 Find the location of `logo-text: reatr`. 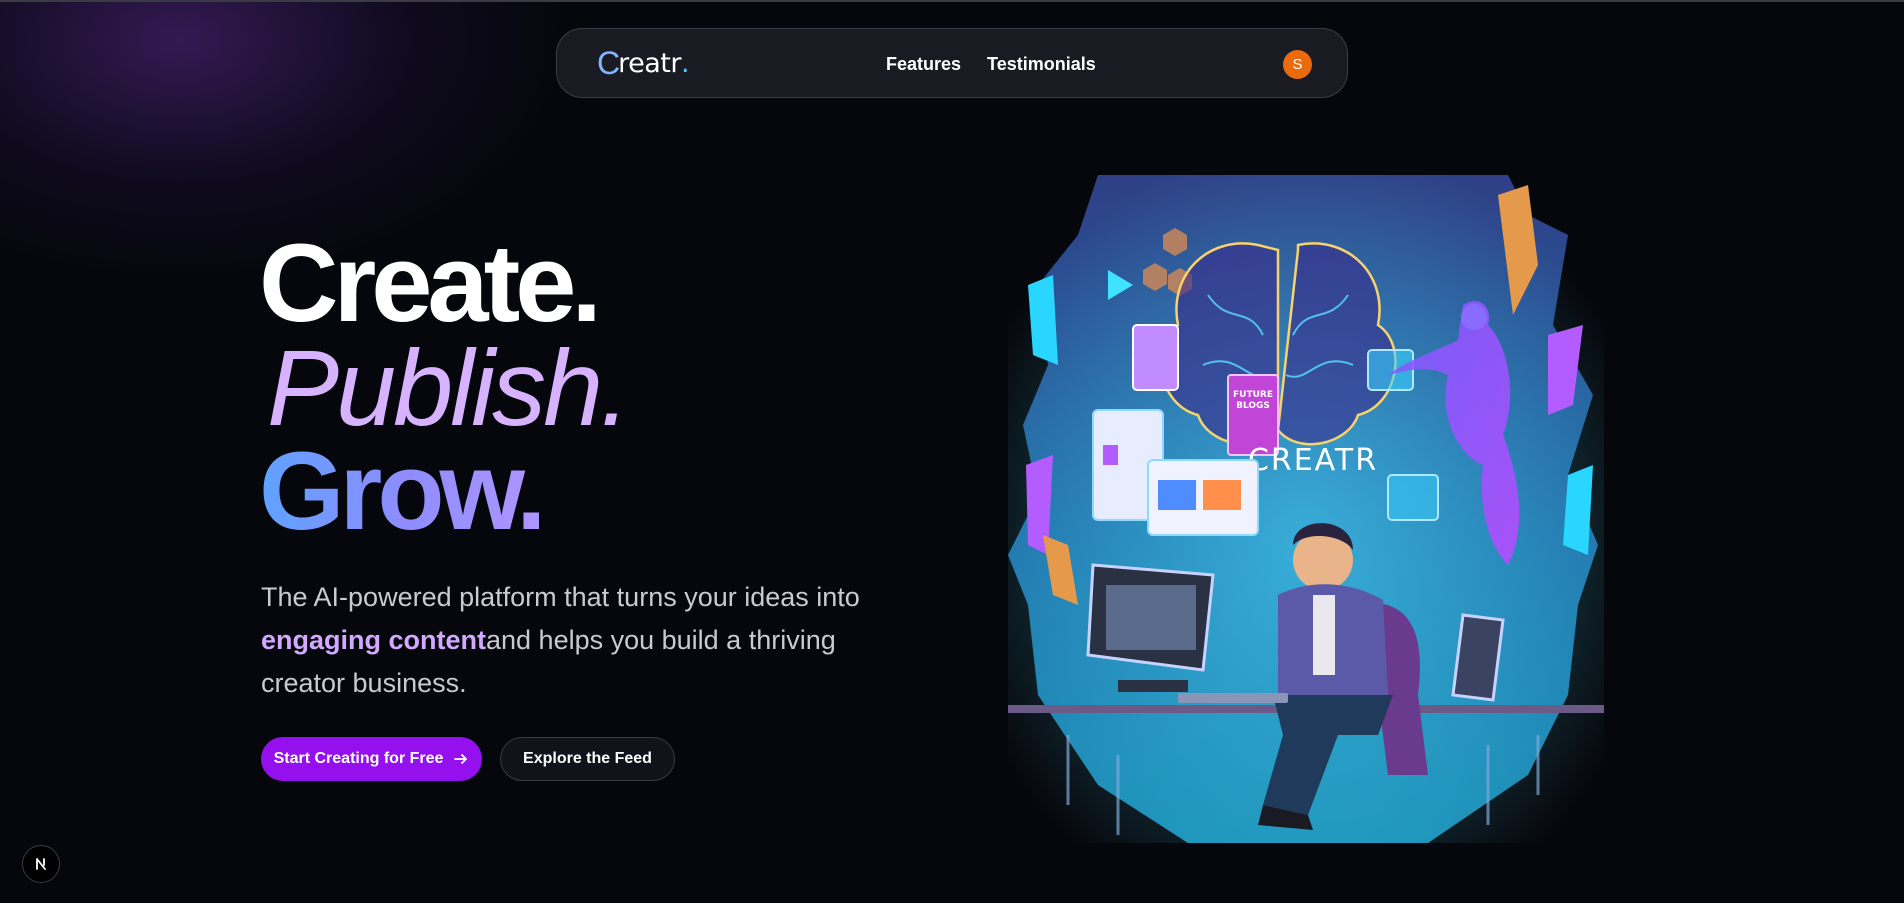

logo-text: reatr is located at coordinates (649, 63).